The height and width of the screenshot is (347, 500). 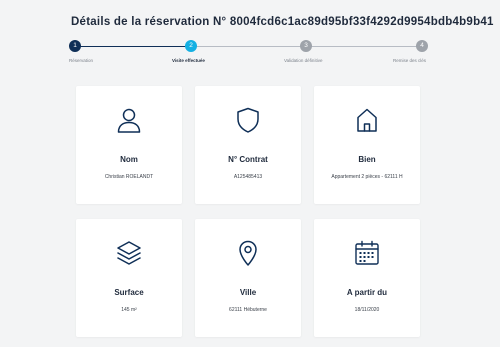 I want to click on step-3-label: Validation définitive, so click(x=303, y=60).